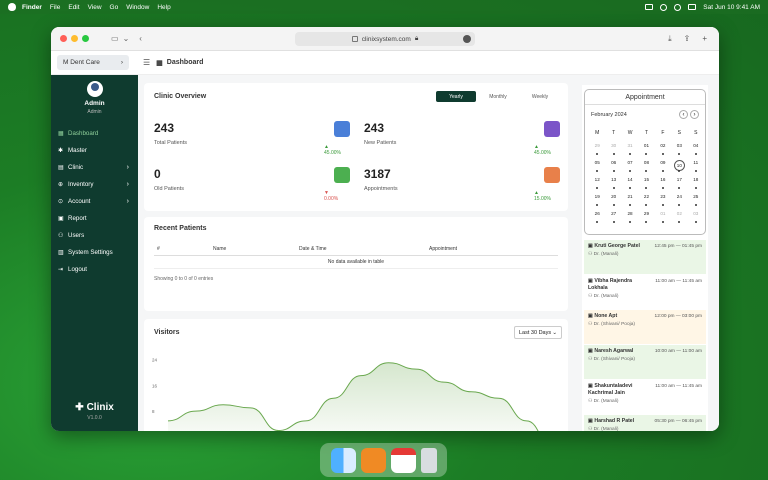  Describe the element at coordinates (115, 38) in the screenshot. I see `sidebar-toggle-icon: ▭` at that location.